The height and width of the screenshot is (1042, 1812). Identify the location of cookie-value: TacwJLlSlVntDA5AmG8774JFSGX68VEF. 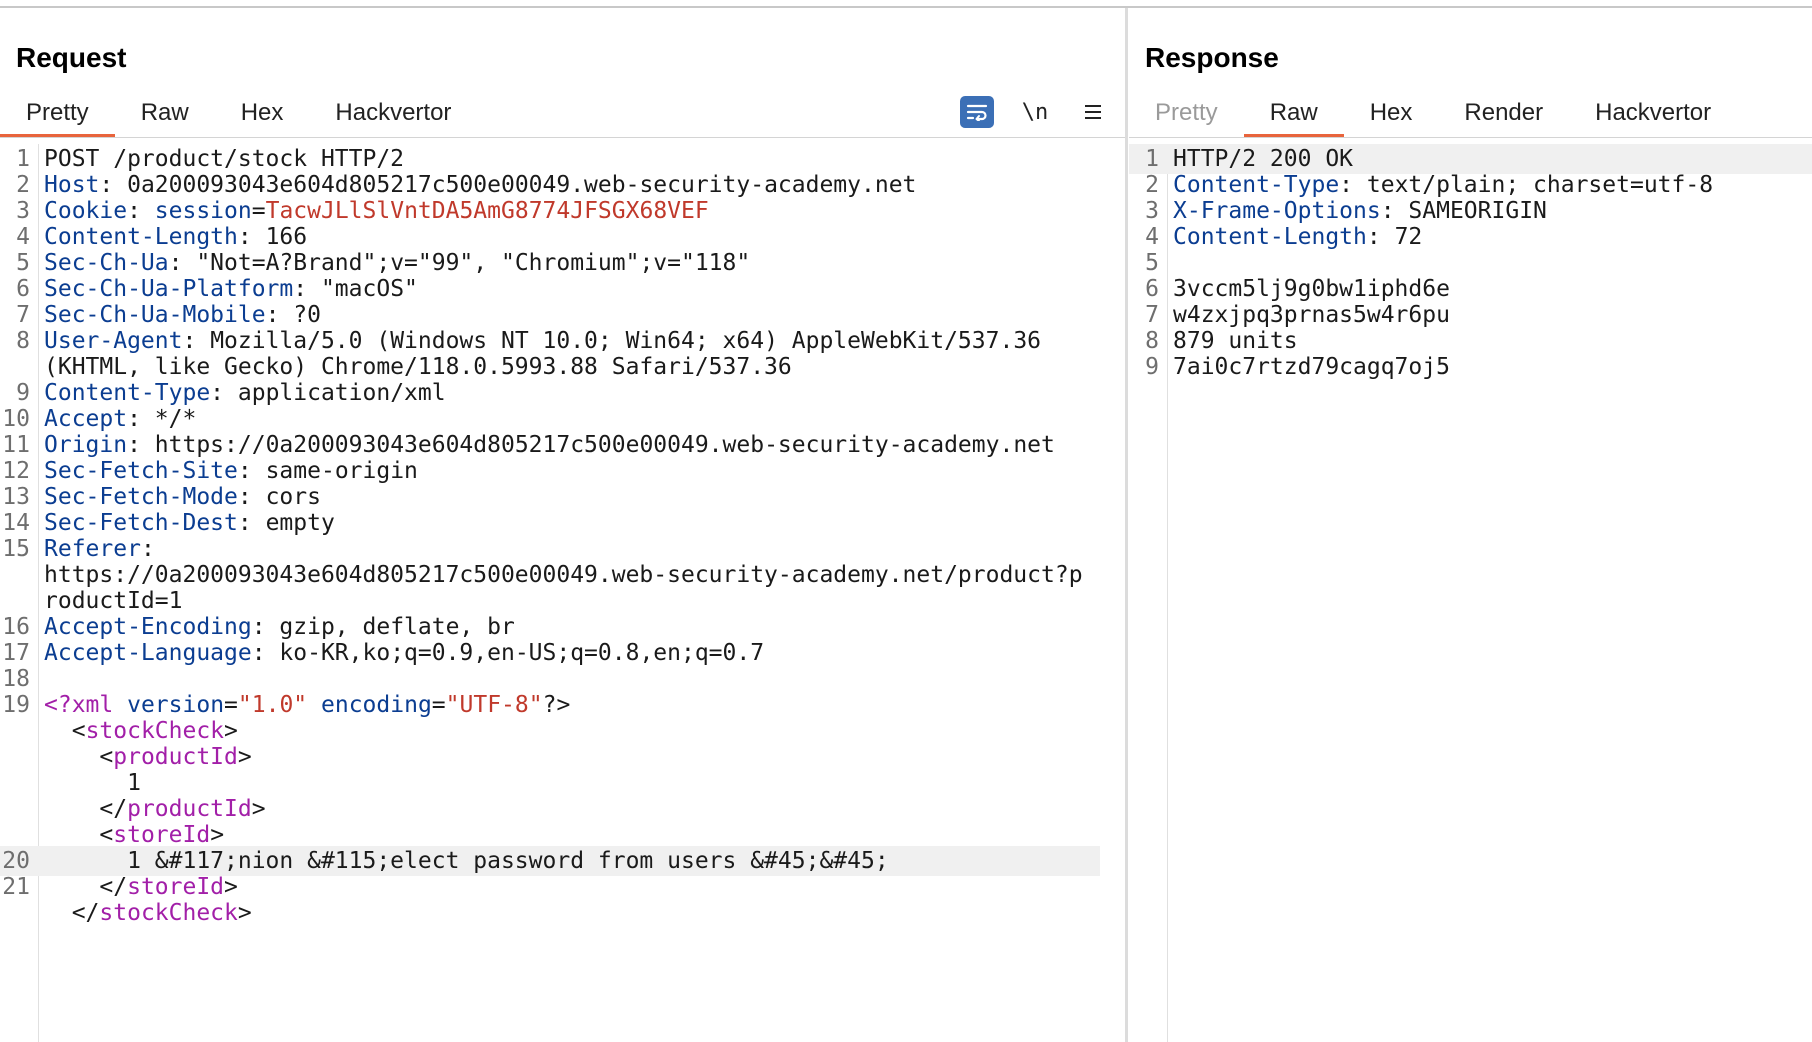
(487, 211).